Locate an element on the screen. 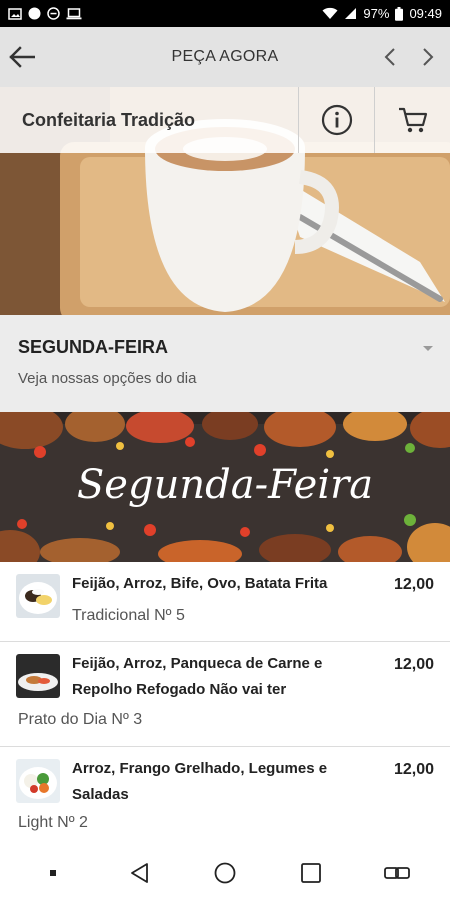  info-button is located at coordinates (336, 120).